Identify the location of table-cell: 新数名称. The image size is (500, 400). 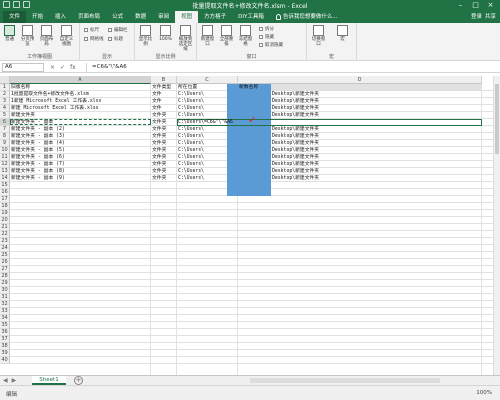
(360, 87).